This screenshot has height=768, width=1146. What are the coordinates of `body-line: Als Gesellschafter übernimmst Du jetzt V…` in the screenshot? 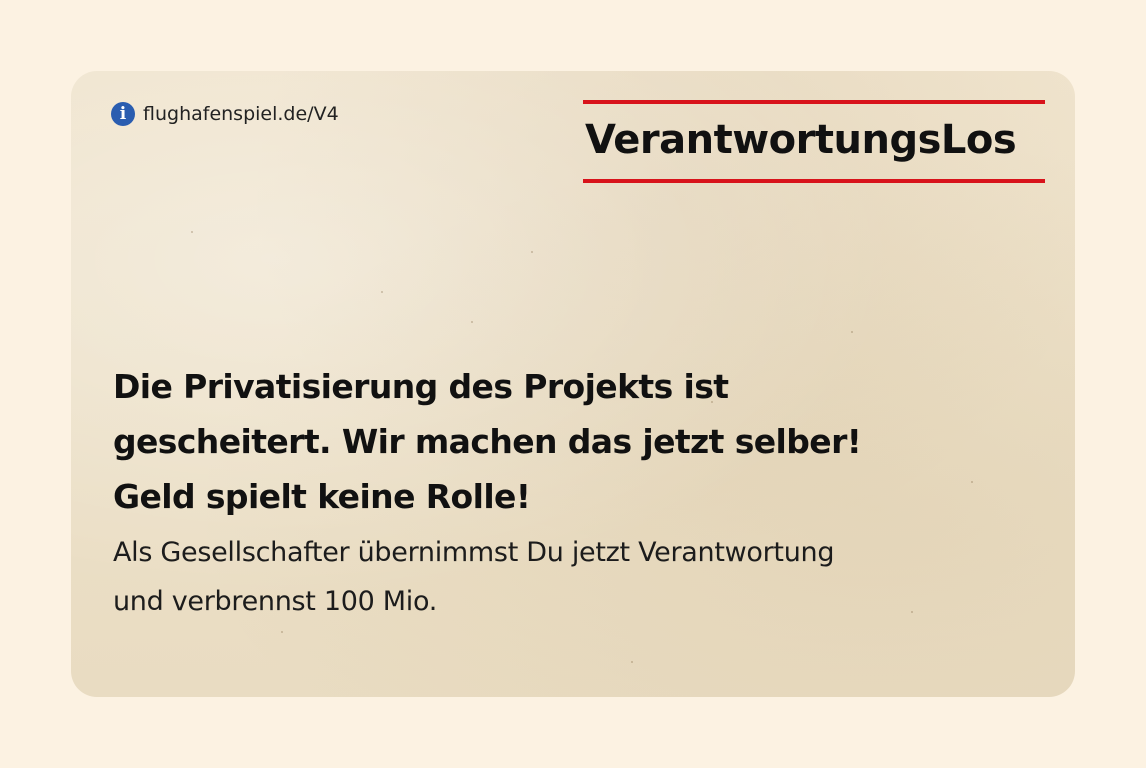 It's located at (474, 552).